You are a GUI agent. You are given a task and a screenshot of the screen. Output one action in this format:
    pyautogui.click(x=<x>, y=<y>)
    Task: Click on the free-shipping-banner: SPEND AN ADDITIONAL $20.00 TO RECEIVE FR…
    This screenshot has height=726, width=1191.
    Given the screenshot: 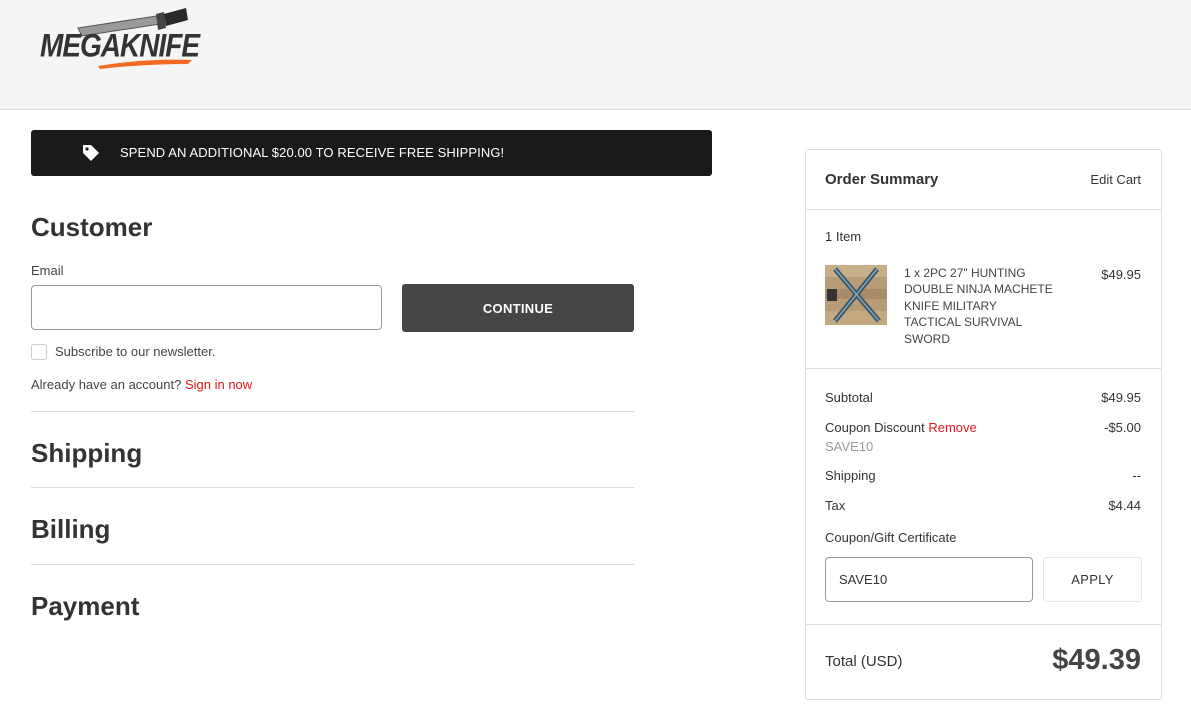 What is the action you would take?
    pyautogui.click(x=371, y=153)
    